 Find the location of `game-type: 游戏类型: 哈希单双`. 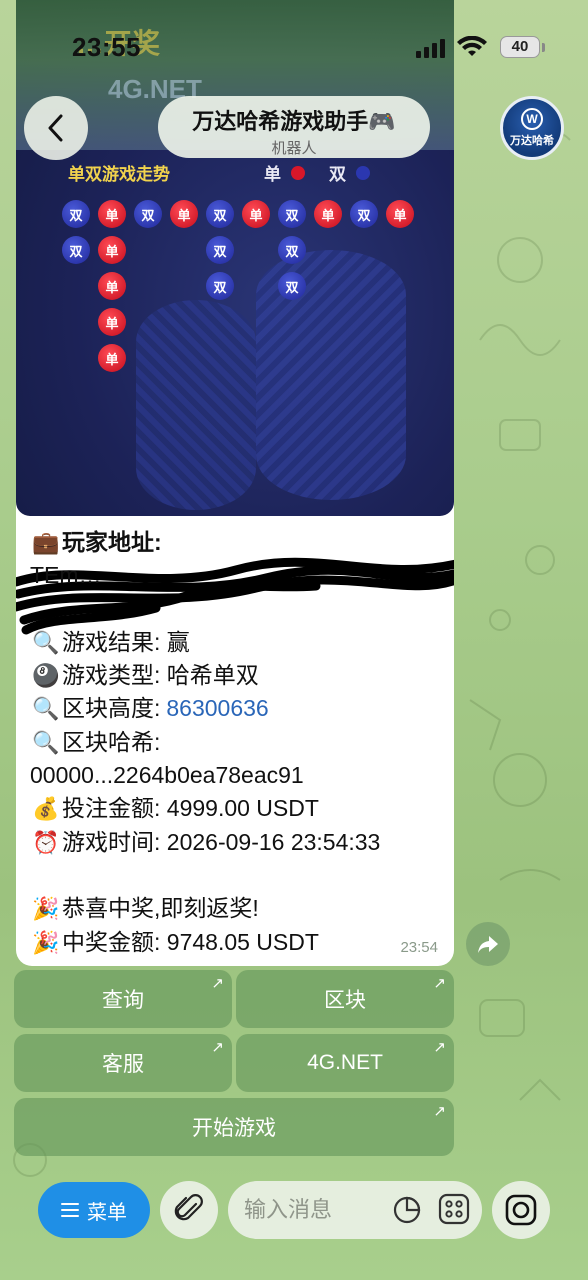

game-type: 游戏类型: 哈希单双 is located at coordinates (160, 675).